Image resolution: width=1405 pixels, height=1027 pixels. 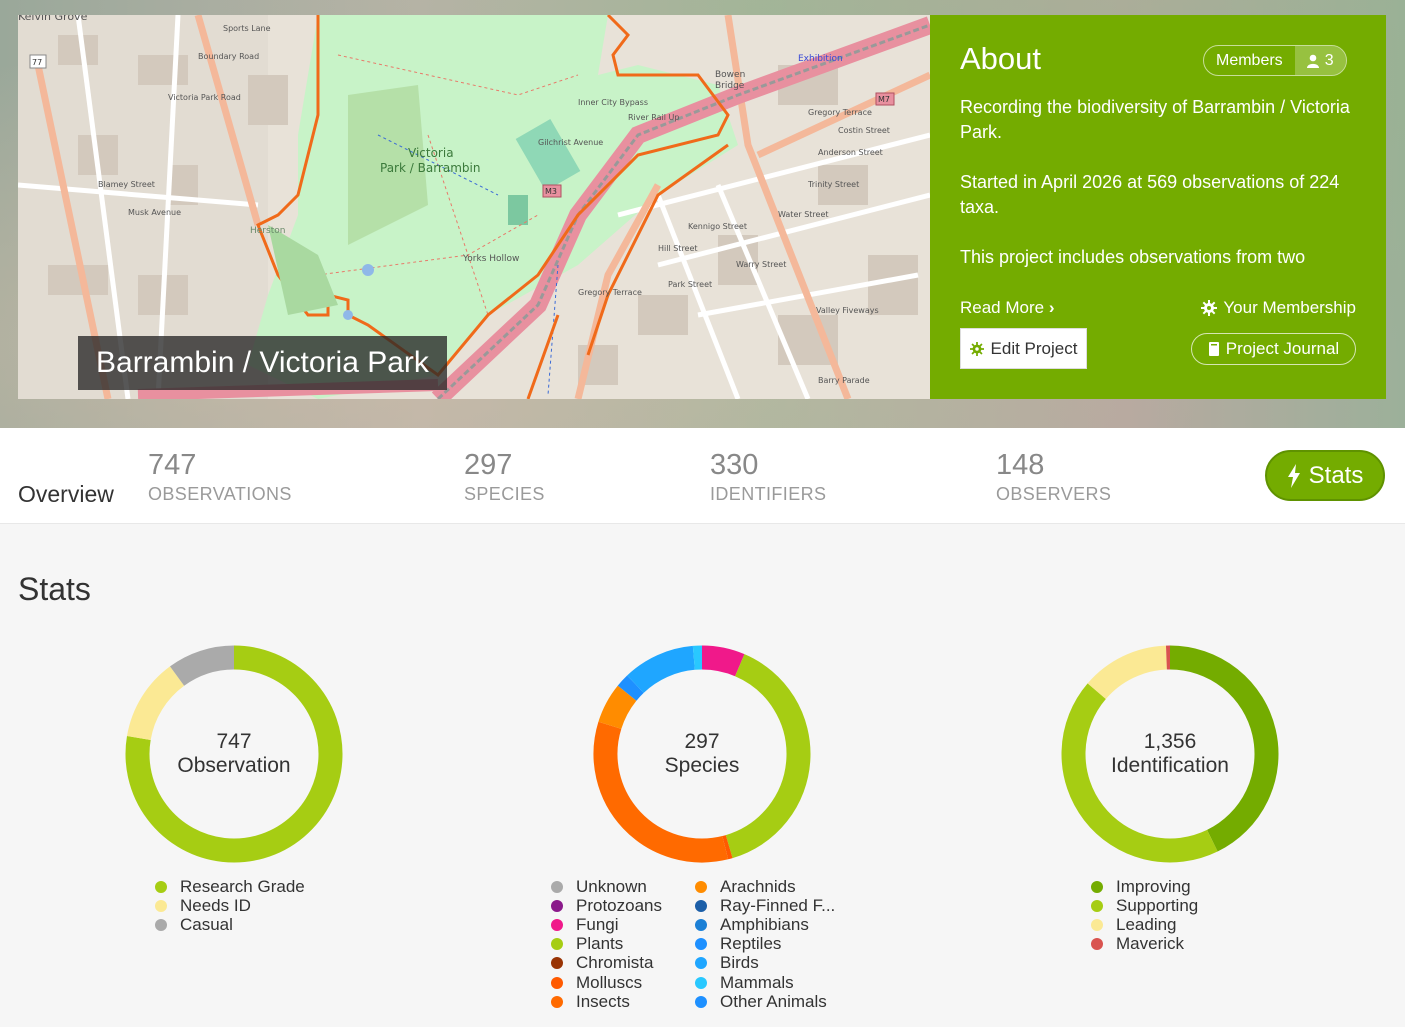 I want to click on legend-item: Molluscs, so click(x=606, y=982).